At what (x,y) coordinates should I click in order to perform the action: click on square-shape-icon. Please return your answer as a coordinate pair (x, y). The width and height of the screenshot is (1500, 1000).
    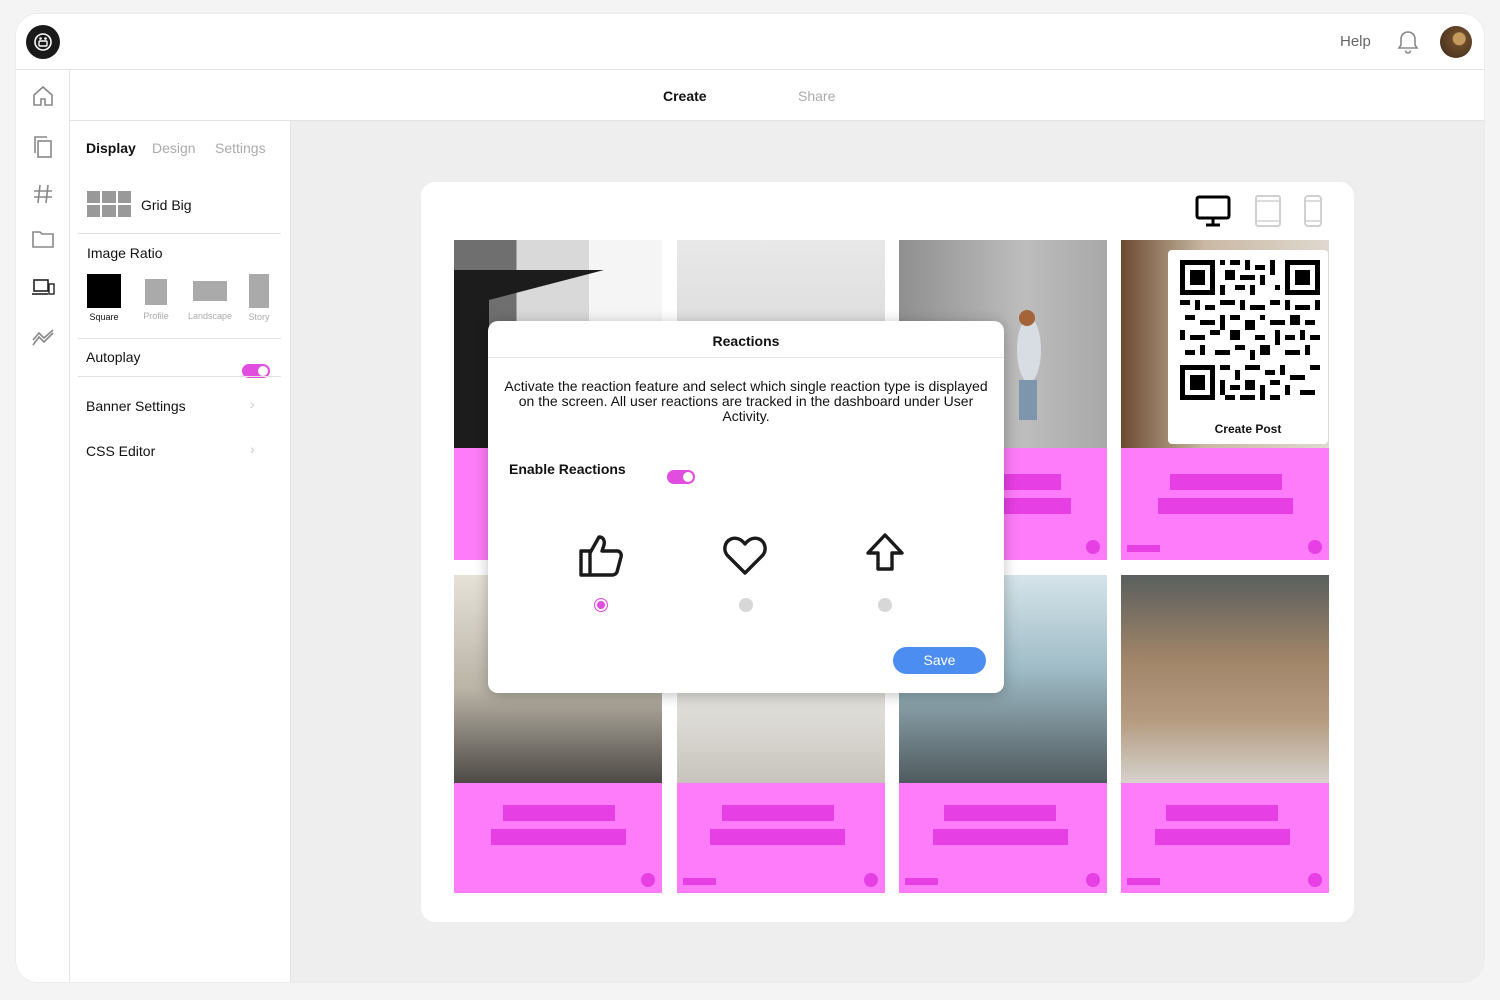
    Looking at the image, I should click on (104, 291).